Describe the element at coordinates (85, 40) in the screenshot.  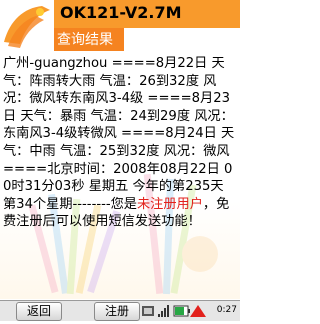
I see `page-subtitle: 查询结果` at that location.